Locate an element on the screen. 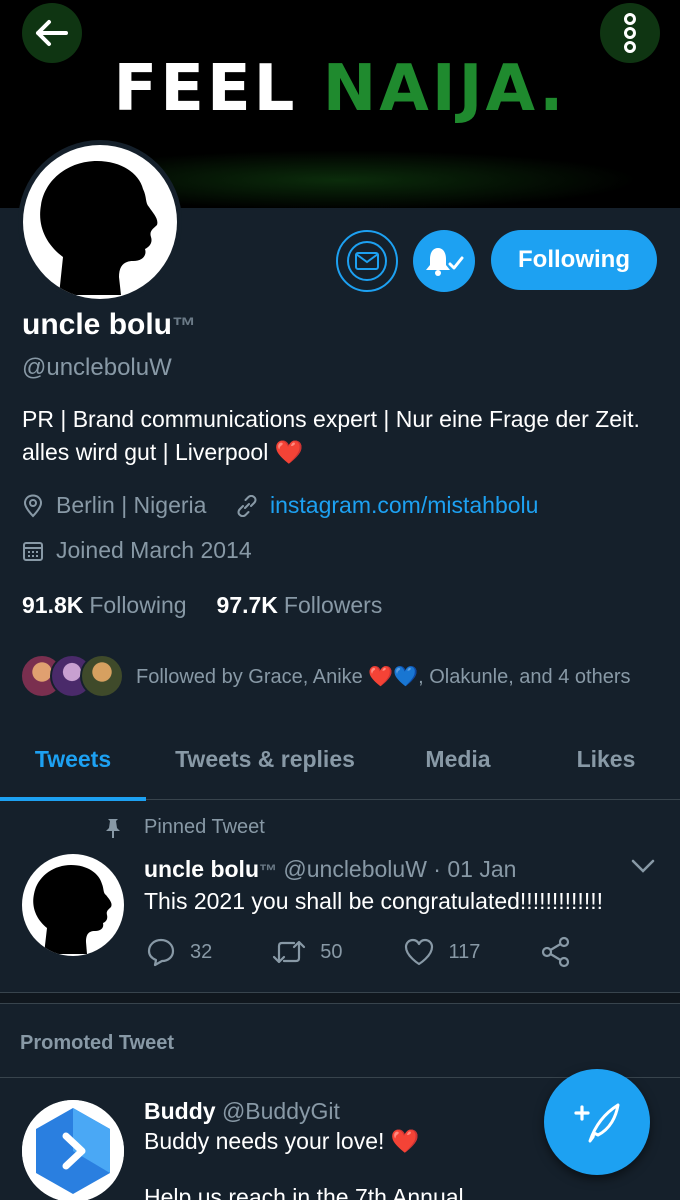 The width and height of the screenshot is (680, 1200). profile-avatar is located at coordinates (100, 222).